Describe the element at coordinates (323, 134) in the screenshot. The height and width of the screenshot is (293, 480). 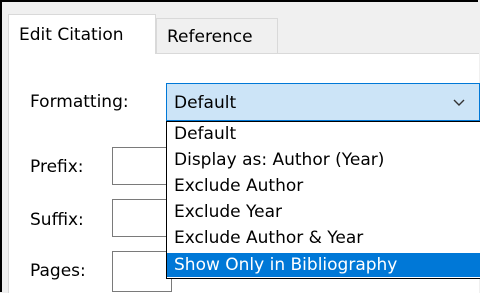
I see `dropdown-option-default: Default` at that location.